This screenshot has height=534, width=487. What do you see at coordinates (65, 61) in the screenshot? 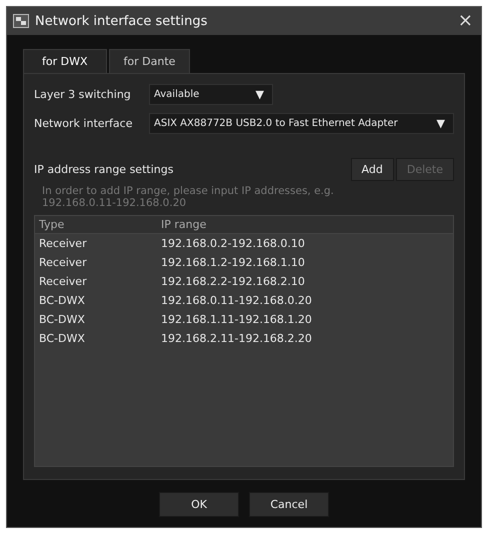
I see `tab: for DWX` at bounding box center [65, 61].